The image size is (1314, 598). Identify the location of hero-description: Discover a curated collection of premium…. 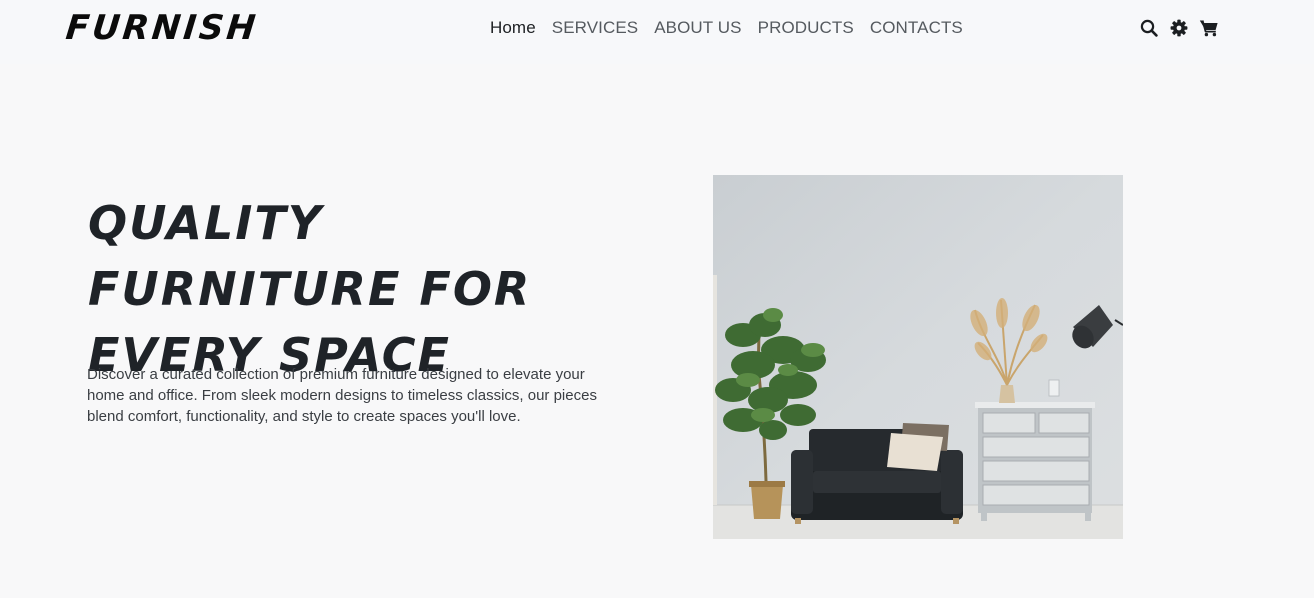
(342, 395).